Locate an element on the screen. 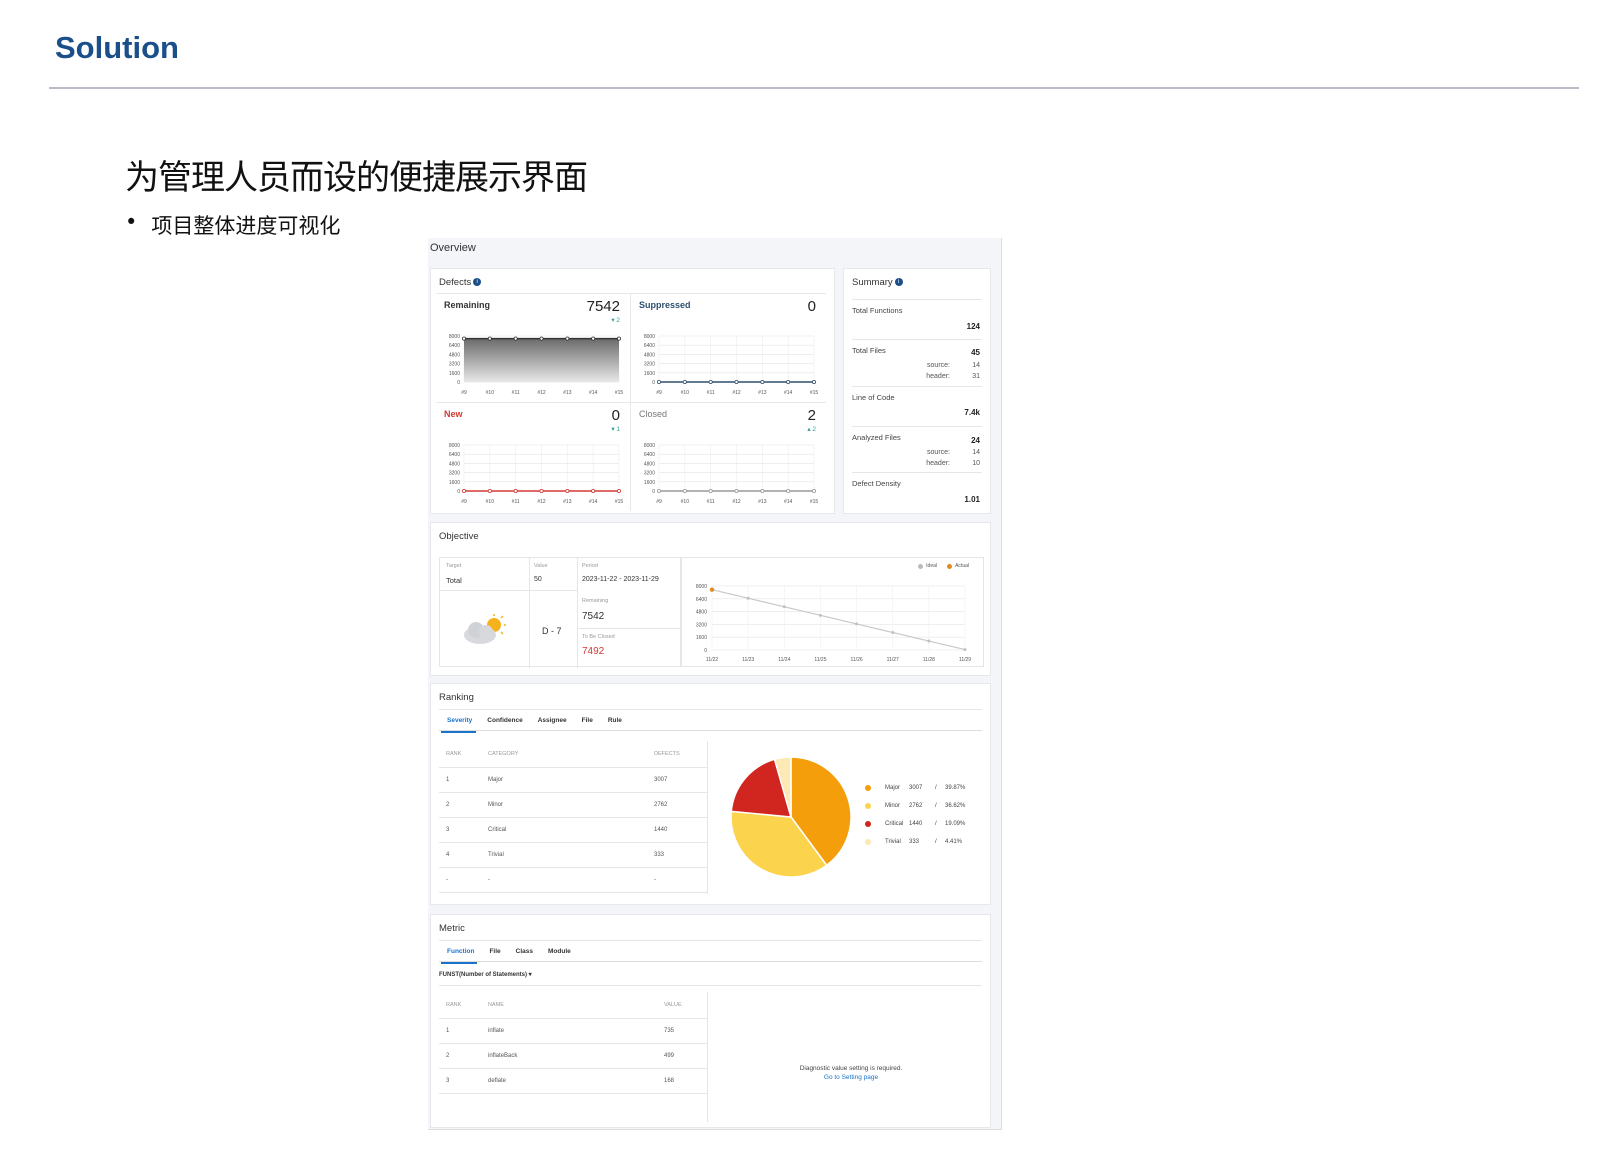 This screenshot has height=1150, width=1617. cell-rank: 4 is located at coordinates (460, 855).